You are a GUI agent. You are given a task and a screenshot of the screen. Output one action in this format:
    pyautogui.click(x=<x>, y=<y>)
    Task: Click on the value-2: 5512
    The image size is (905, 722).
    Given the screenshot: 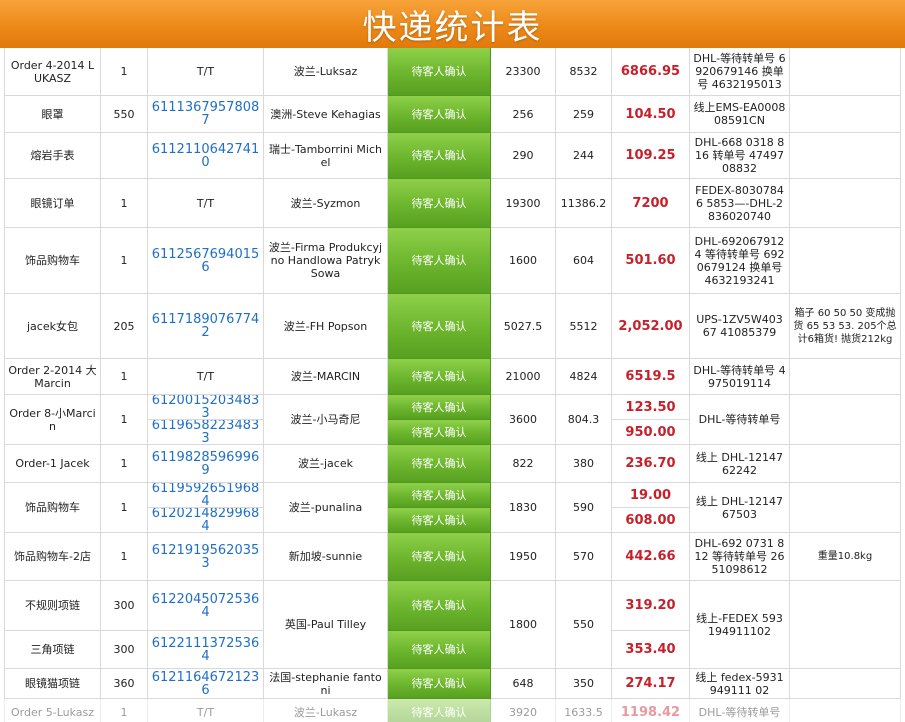 What is the action you would take?
    pyautogui.click(x=584, y=326)
    